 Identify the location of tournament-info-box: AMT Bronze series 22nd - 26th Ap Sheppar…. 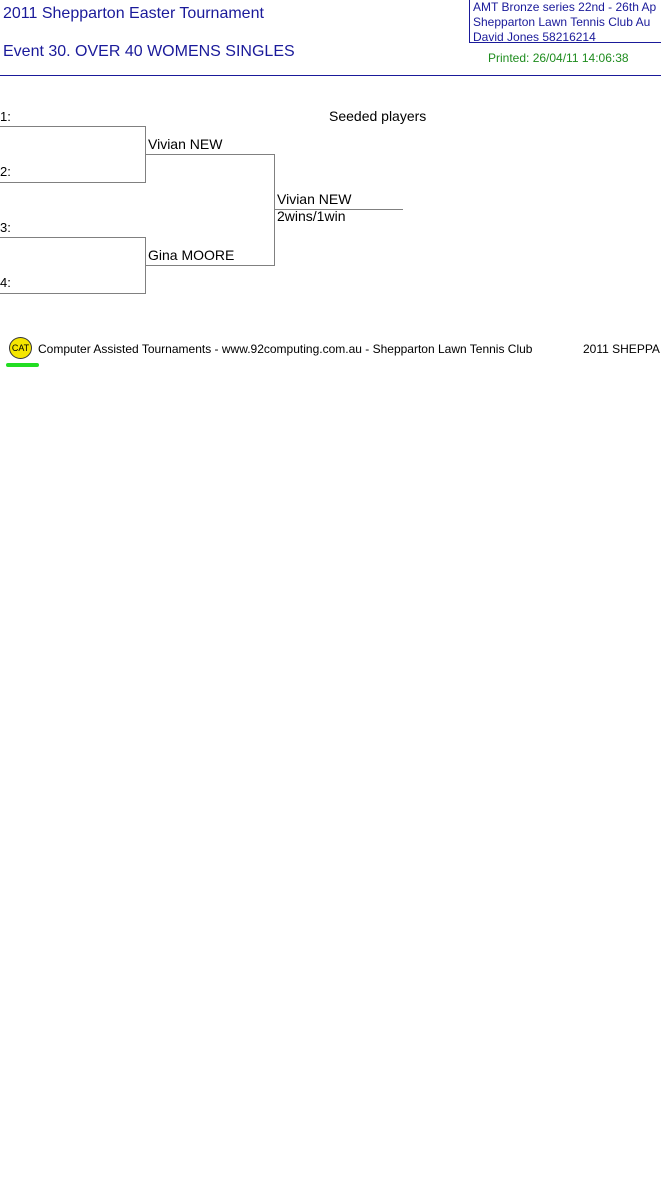
(565, 21).